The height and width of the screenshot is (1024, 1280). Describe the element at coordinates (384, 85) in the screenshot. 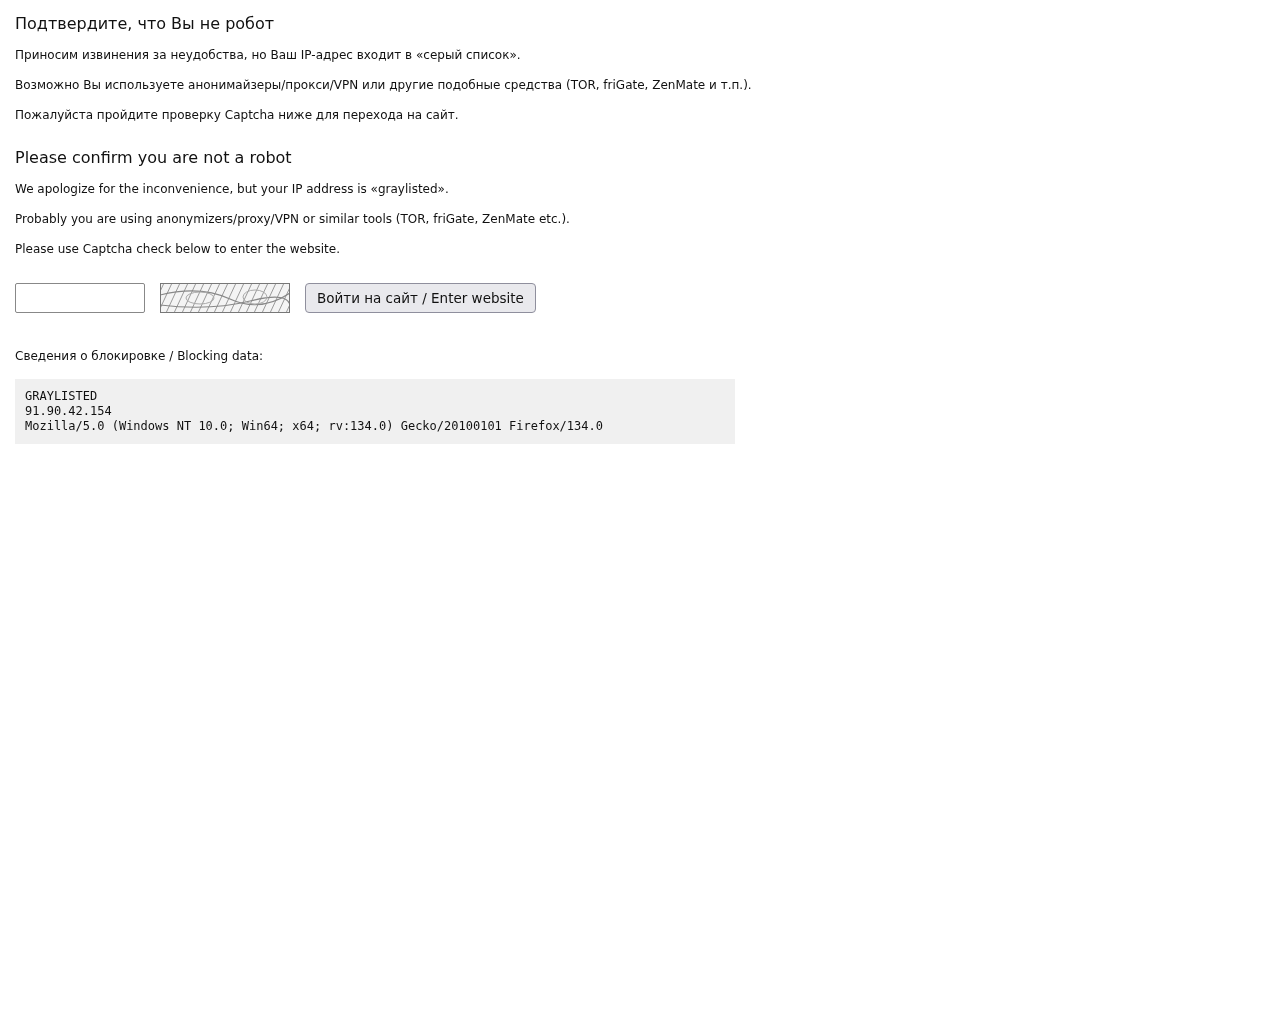

I see `message-text: Возможно Вы используете анонимайзеры/прокси/VPN или другие подобные средства (TOR, friGate, ZenMate и т.п.).` at that location.